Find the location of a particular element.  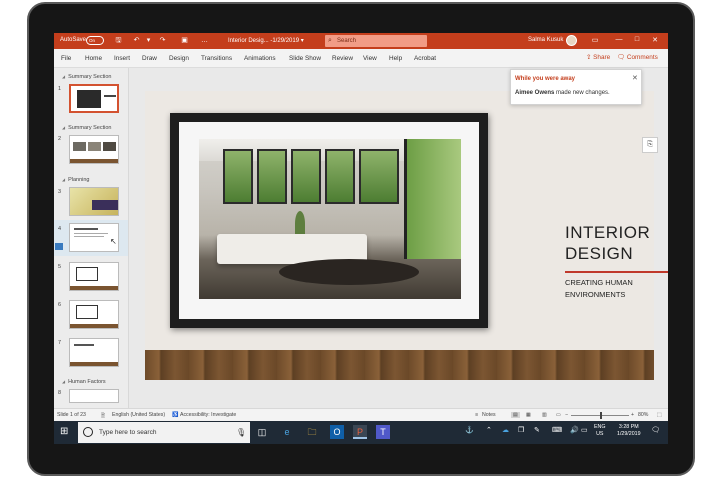

slideshow-icon: ▭ is located at coordinates (558, 415).